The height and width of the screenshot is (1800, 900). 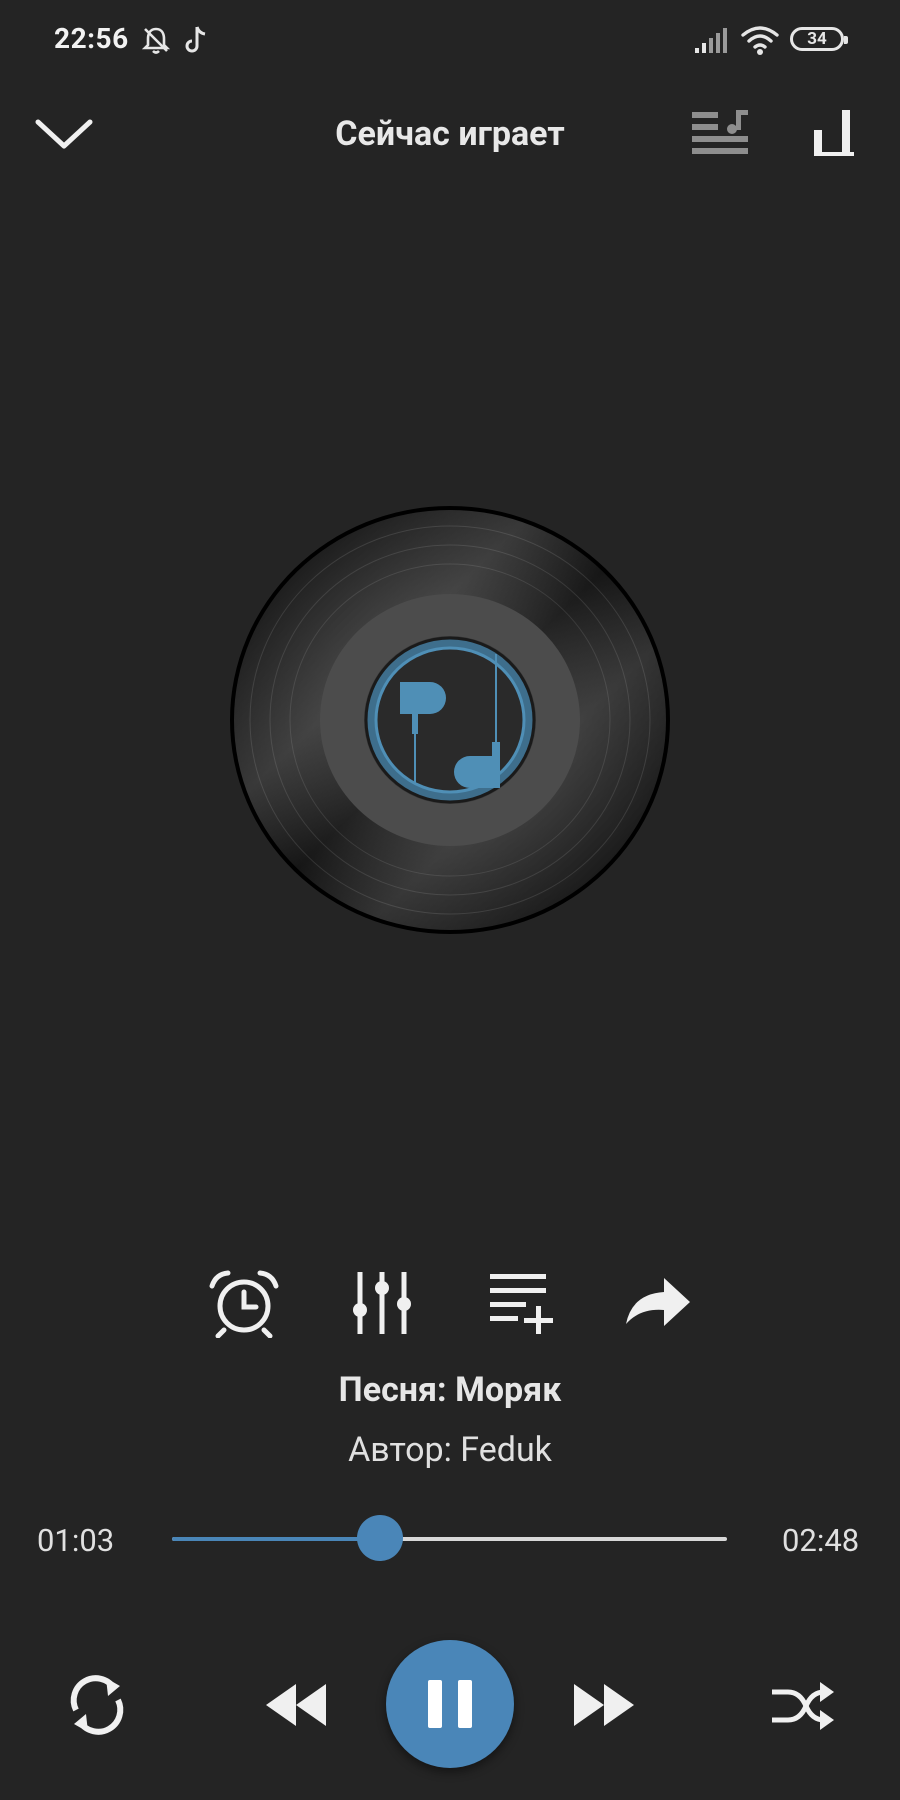 What do you see at coordinates (91, 38) in the screenshot?
I see `status-time: 22:56` at bounding box center [91, 38].